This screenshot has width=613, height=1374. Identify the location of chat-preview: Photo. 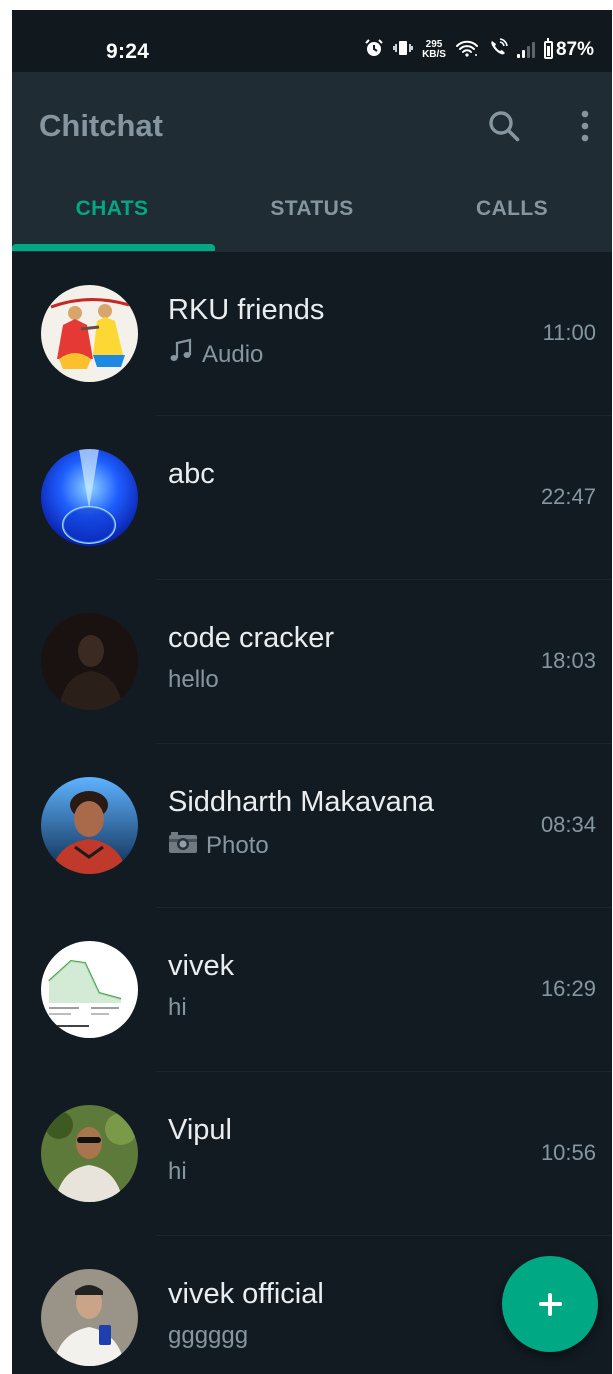
(218, 845).